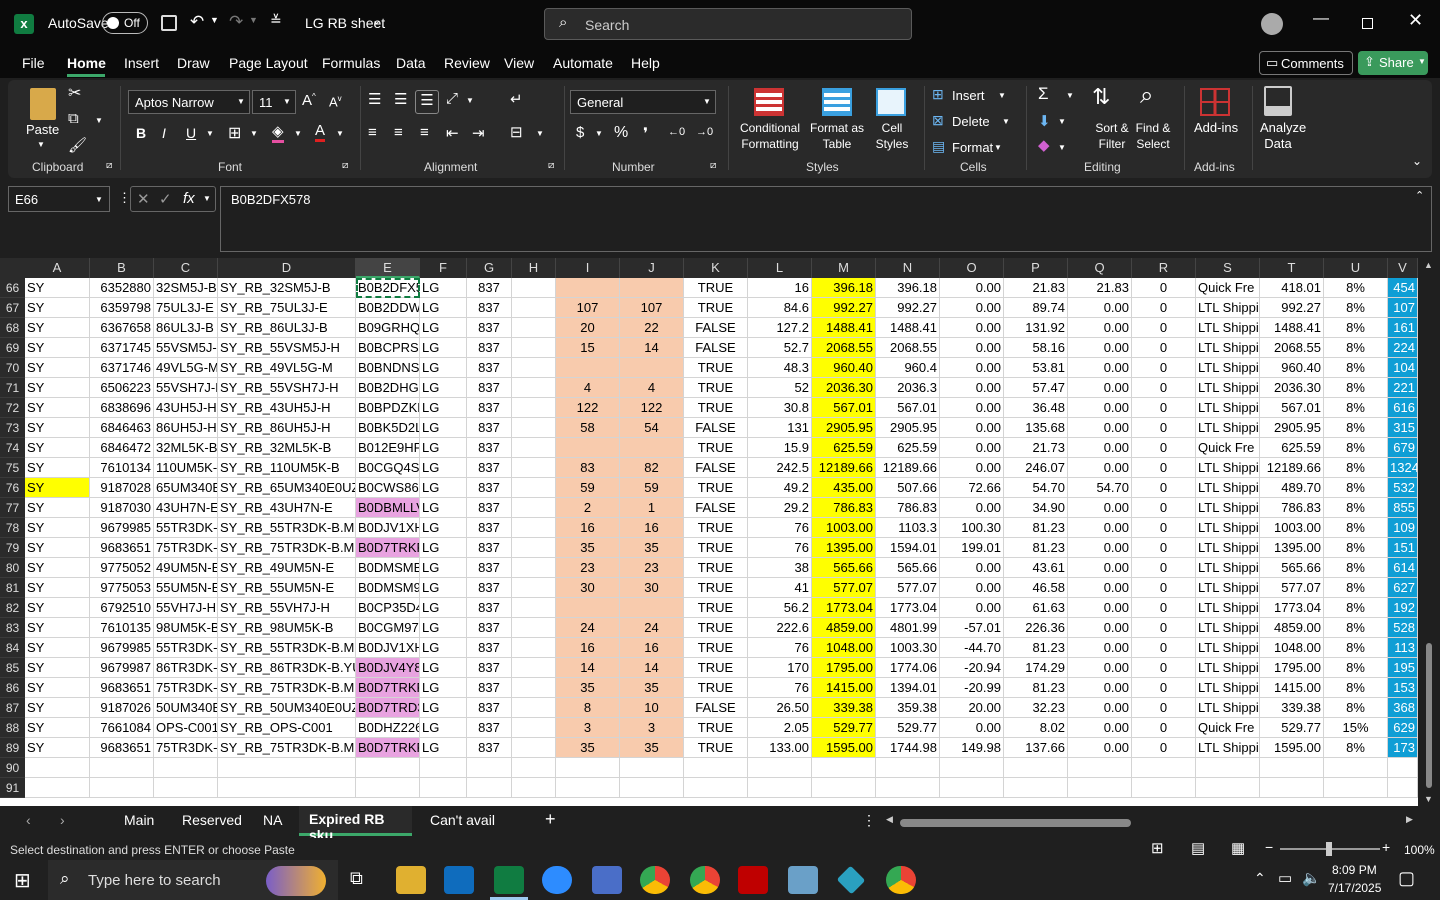 The height and width of the screenshot is (900, 1440). Describe the element at coordinates (1100, 388) in the screenshot. I see `cell-q71: 0.00` at that location.